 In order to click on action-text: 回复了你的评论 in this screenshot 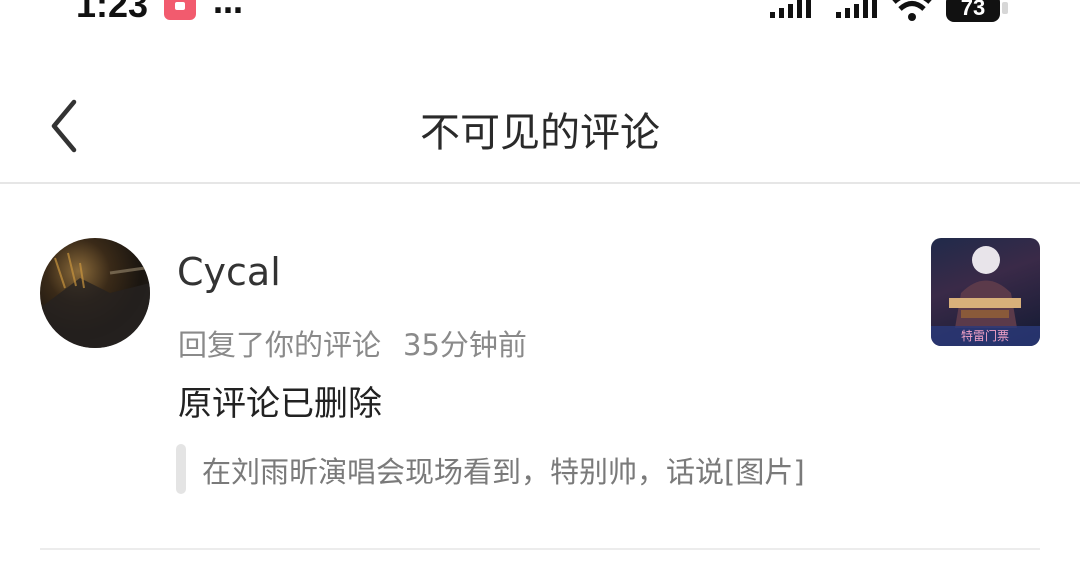, I will do `click(280, 345)`.